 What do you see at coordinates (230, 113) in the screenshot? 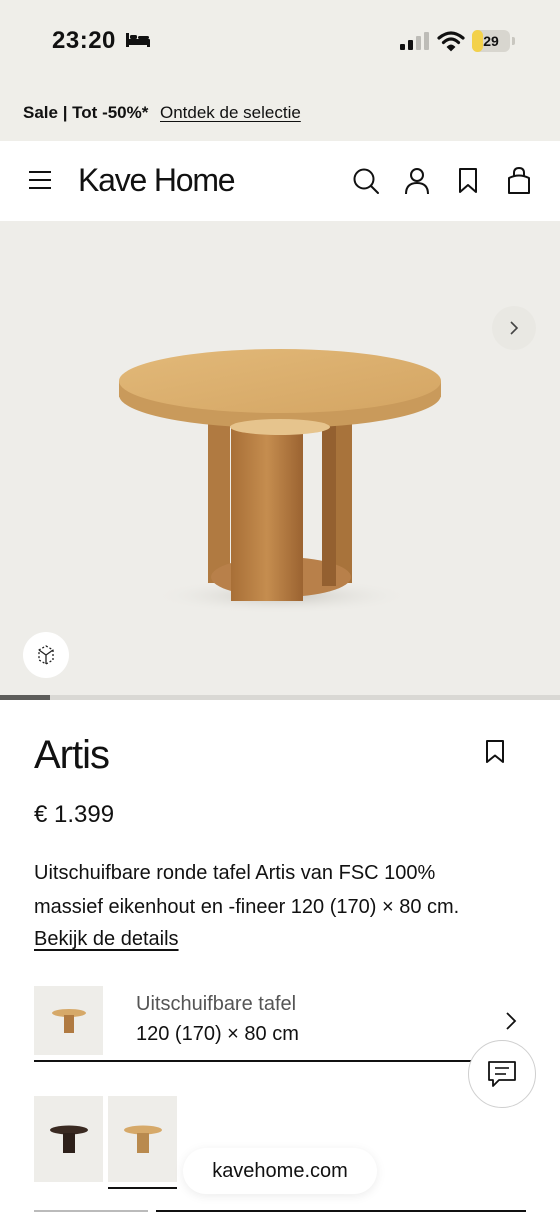
I see `promo-link: Ontdek de selectie` at bounding box center [230, 113].